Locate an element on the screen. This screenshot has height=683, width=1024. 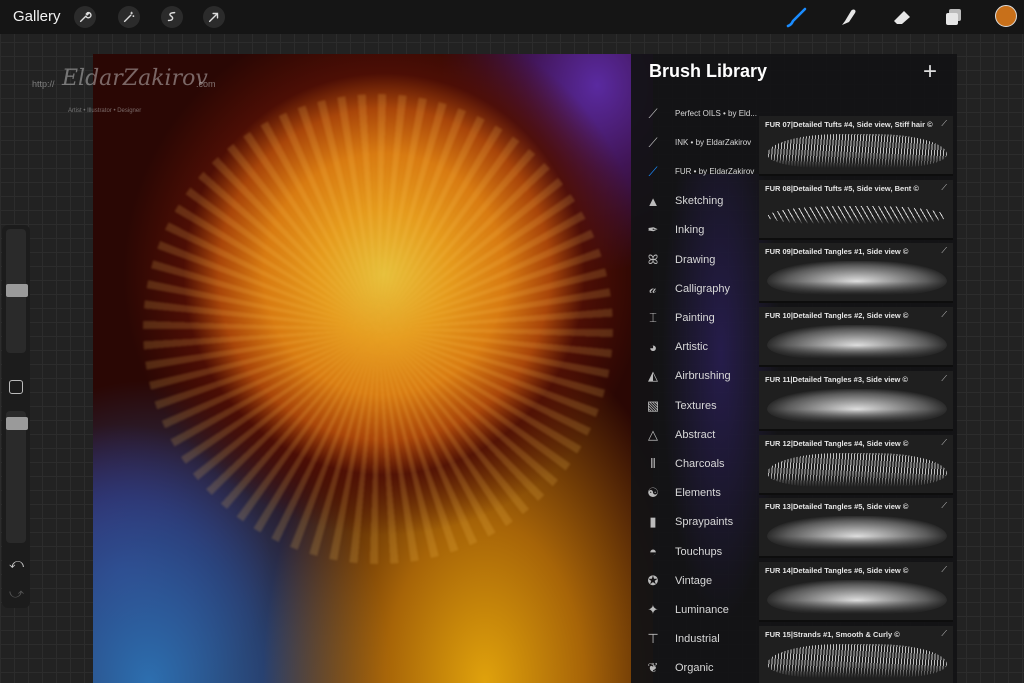
opacity-thumb is located at coordinates (17, 423).